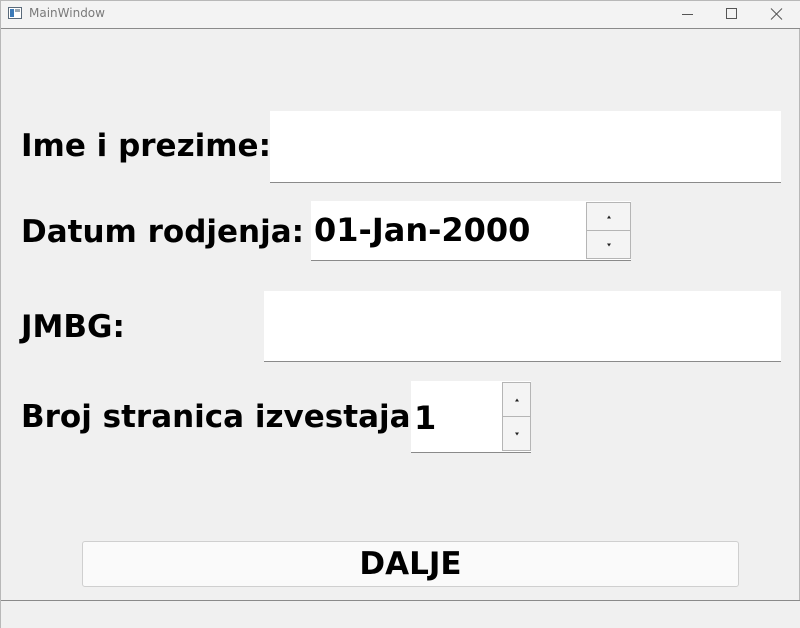 The image size is (800, 628). What do you see at coordinates (522, 326) in the screenshot?
I see `jmbg-input` at bounding box center [522, 326].